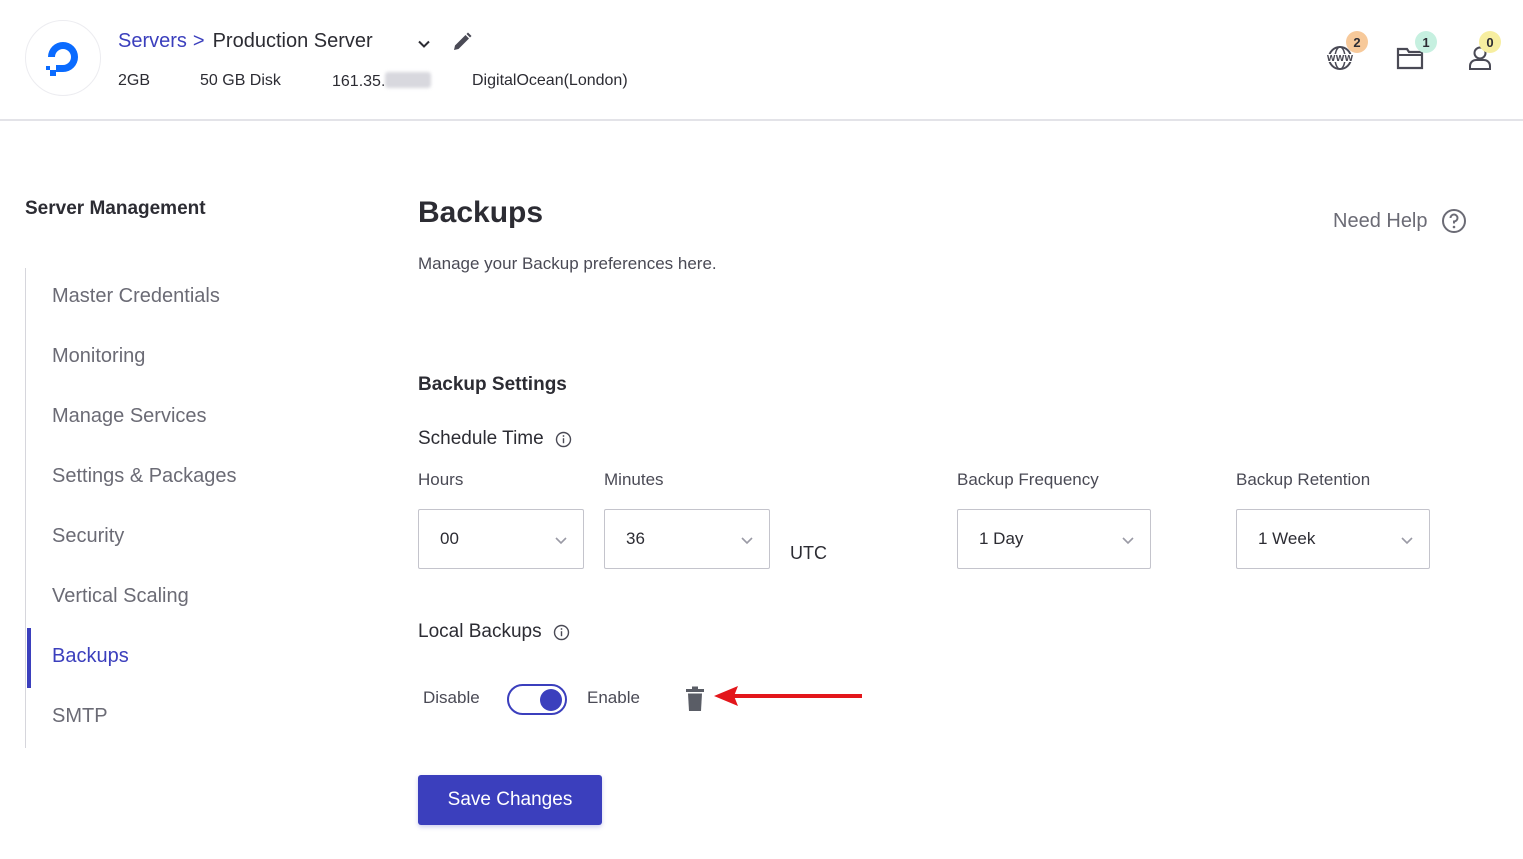  Describe the element at coordinates (635, 538) in the screenshot. I see `minutes-value: 36` at that location.